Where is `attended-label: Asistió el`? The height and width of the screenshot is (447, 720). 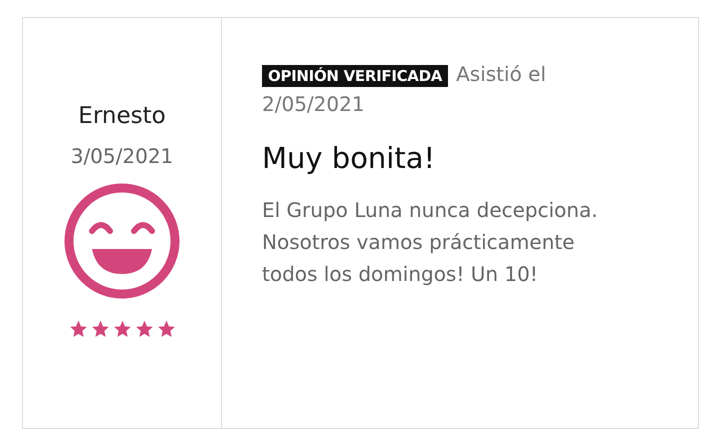 attended-label: Asistió el is located at coordinates (501, 74).